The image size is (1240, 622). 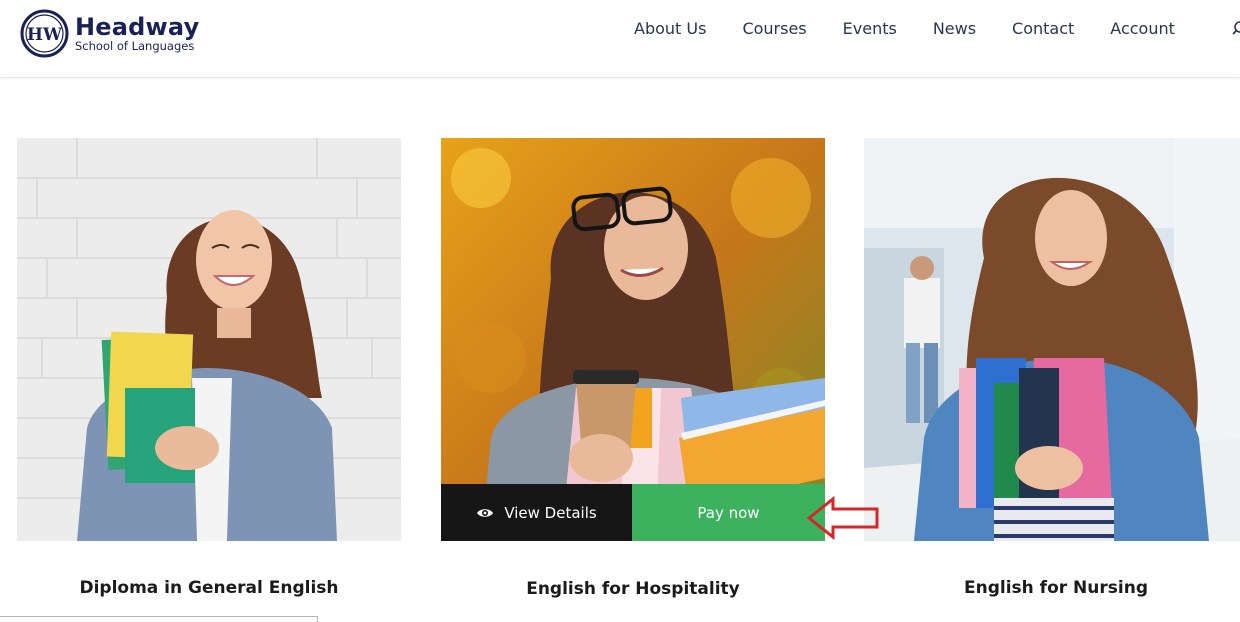 I want to click on site-logo: HW Headway School of Languages, so click(x=109, y=33).